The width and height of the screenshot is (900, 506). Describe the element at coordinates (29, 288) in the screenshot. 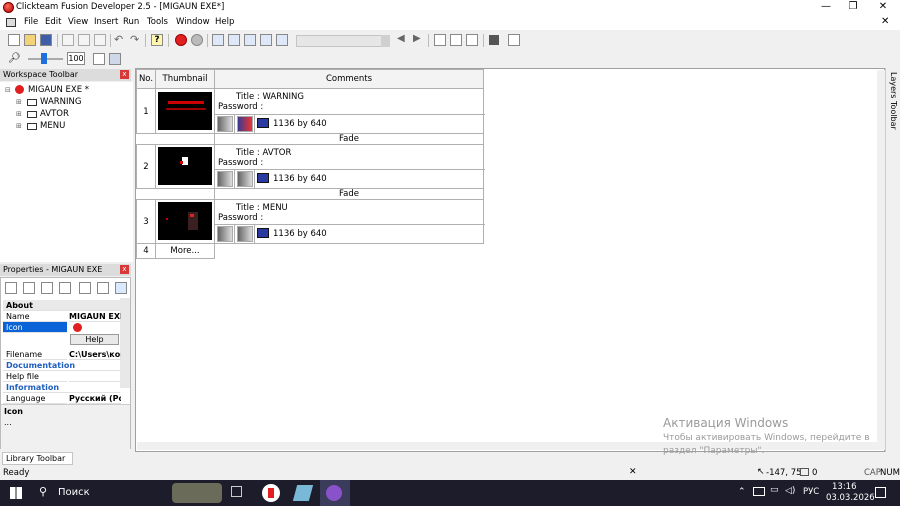

I see `window-tab-icon` at that location.